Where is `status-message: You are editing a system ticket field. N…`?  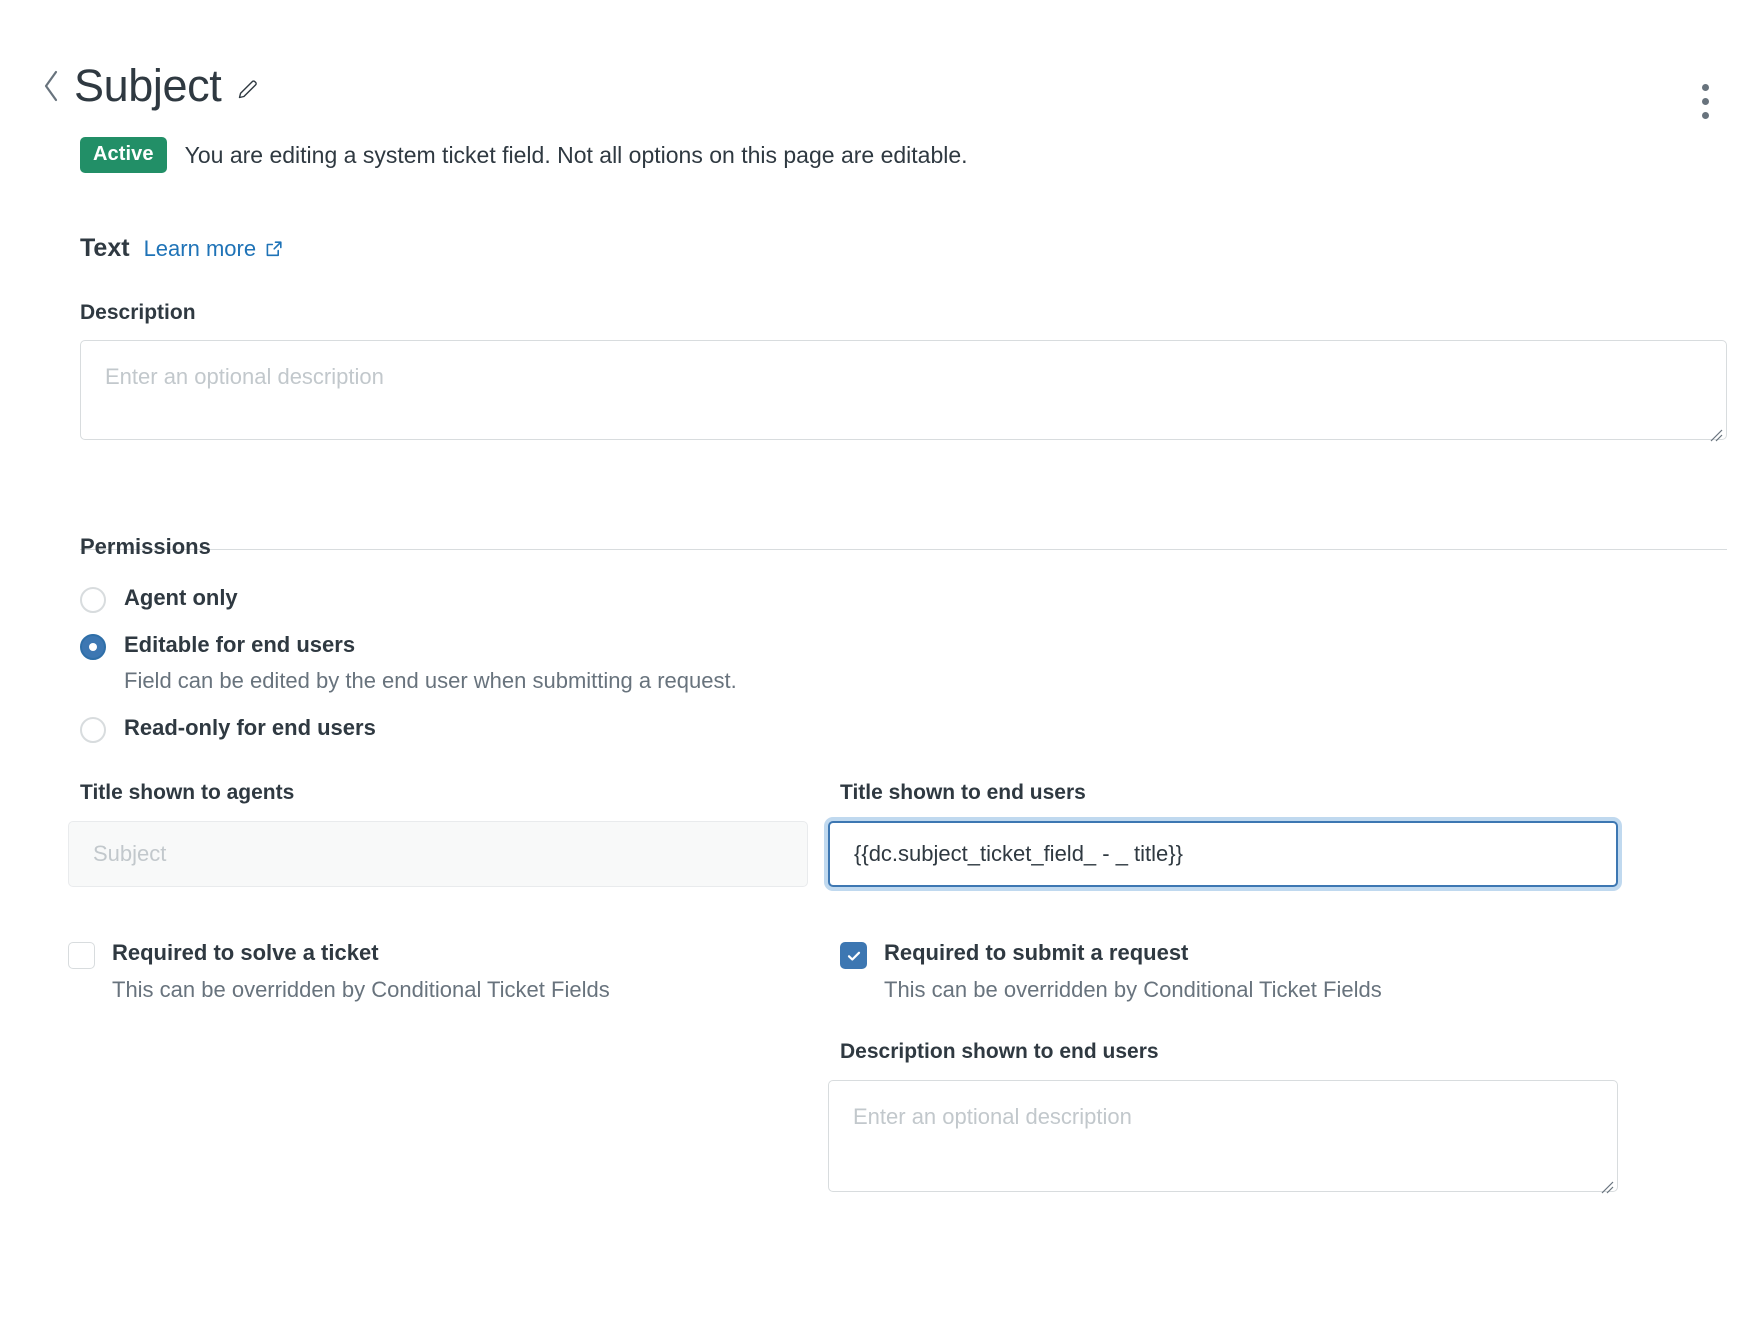 status-message: You are editing a system ticket field. N… is located at coordinates (576, 155).